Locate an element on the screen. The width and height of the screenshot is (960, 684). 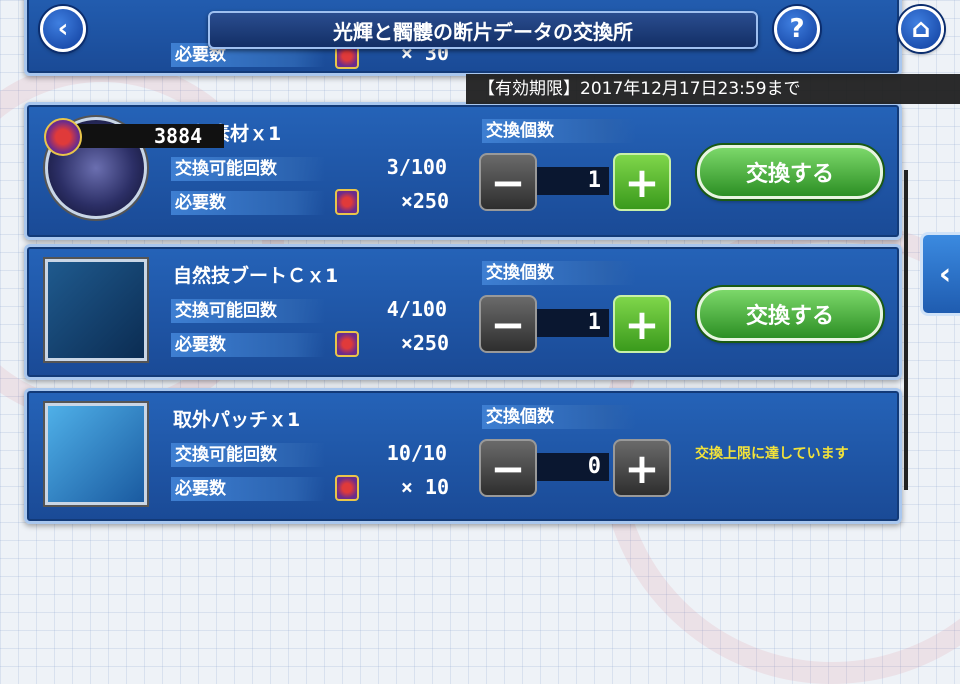
back-button: ‹ is located at coordinates (63, 29).